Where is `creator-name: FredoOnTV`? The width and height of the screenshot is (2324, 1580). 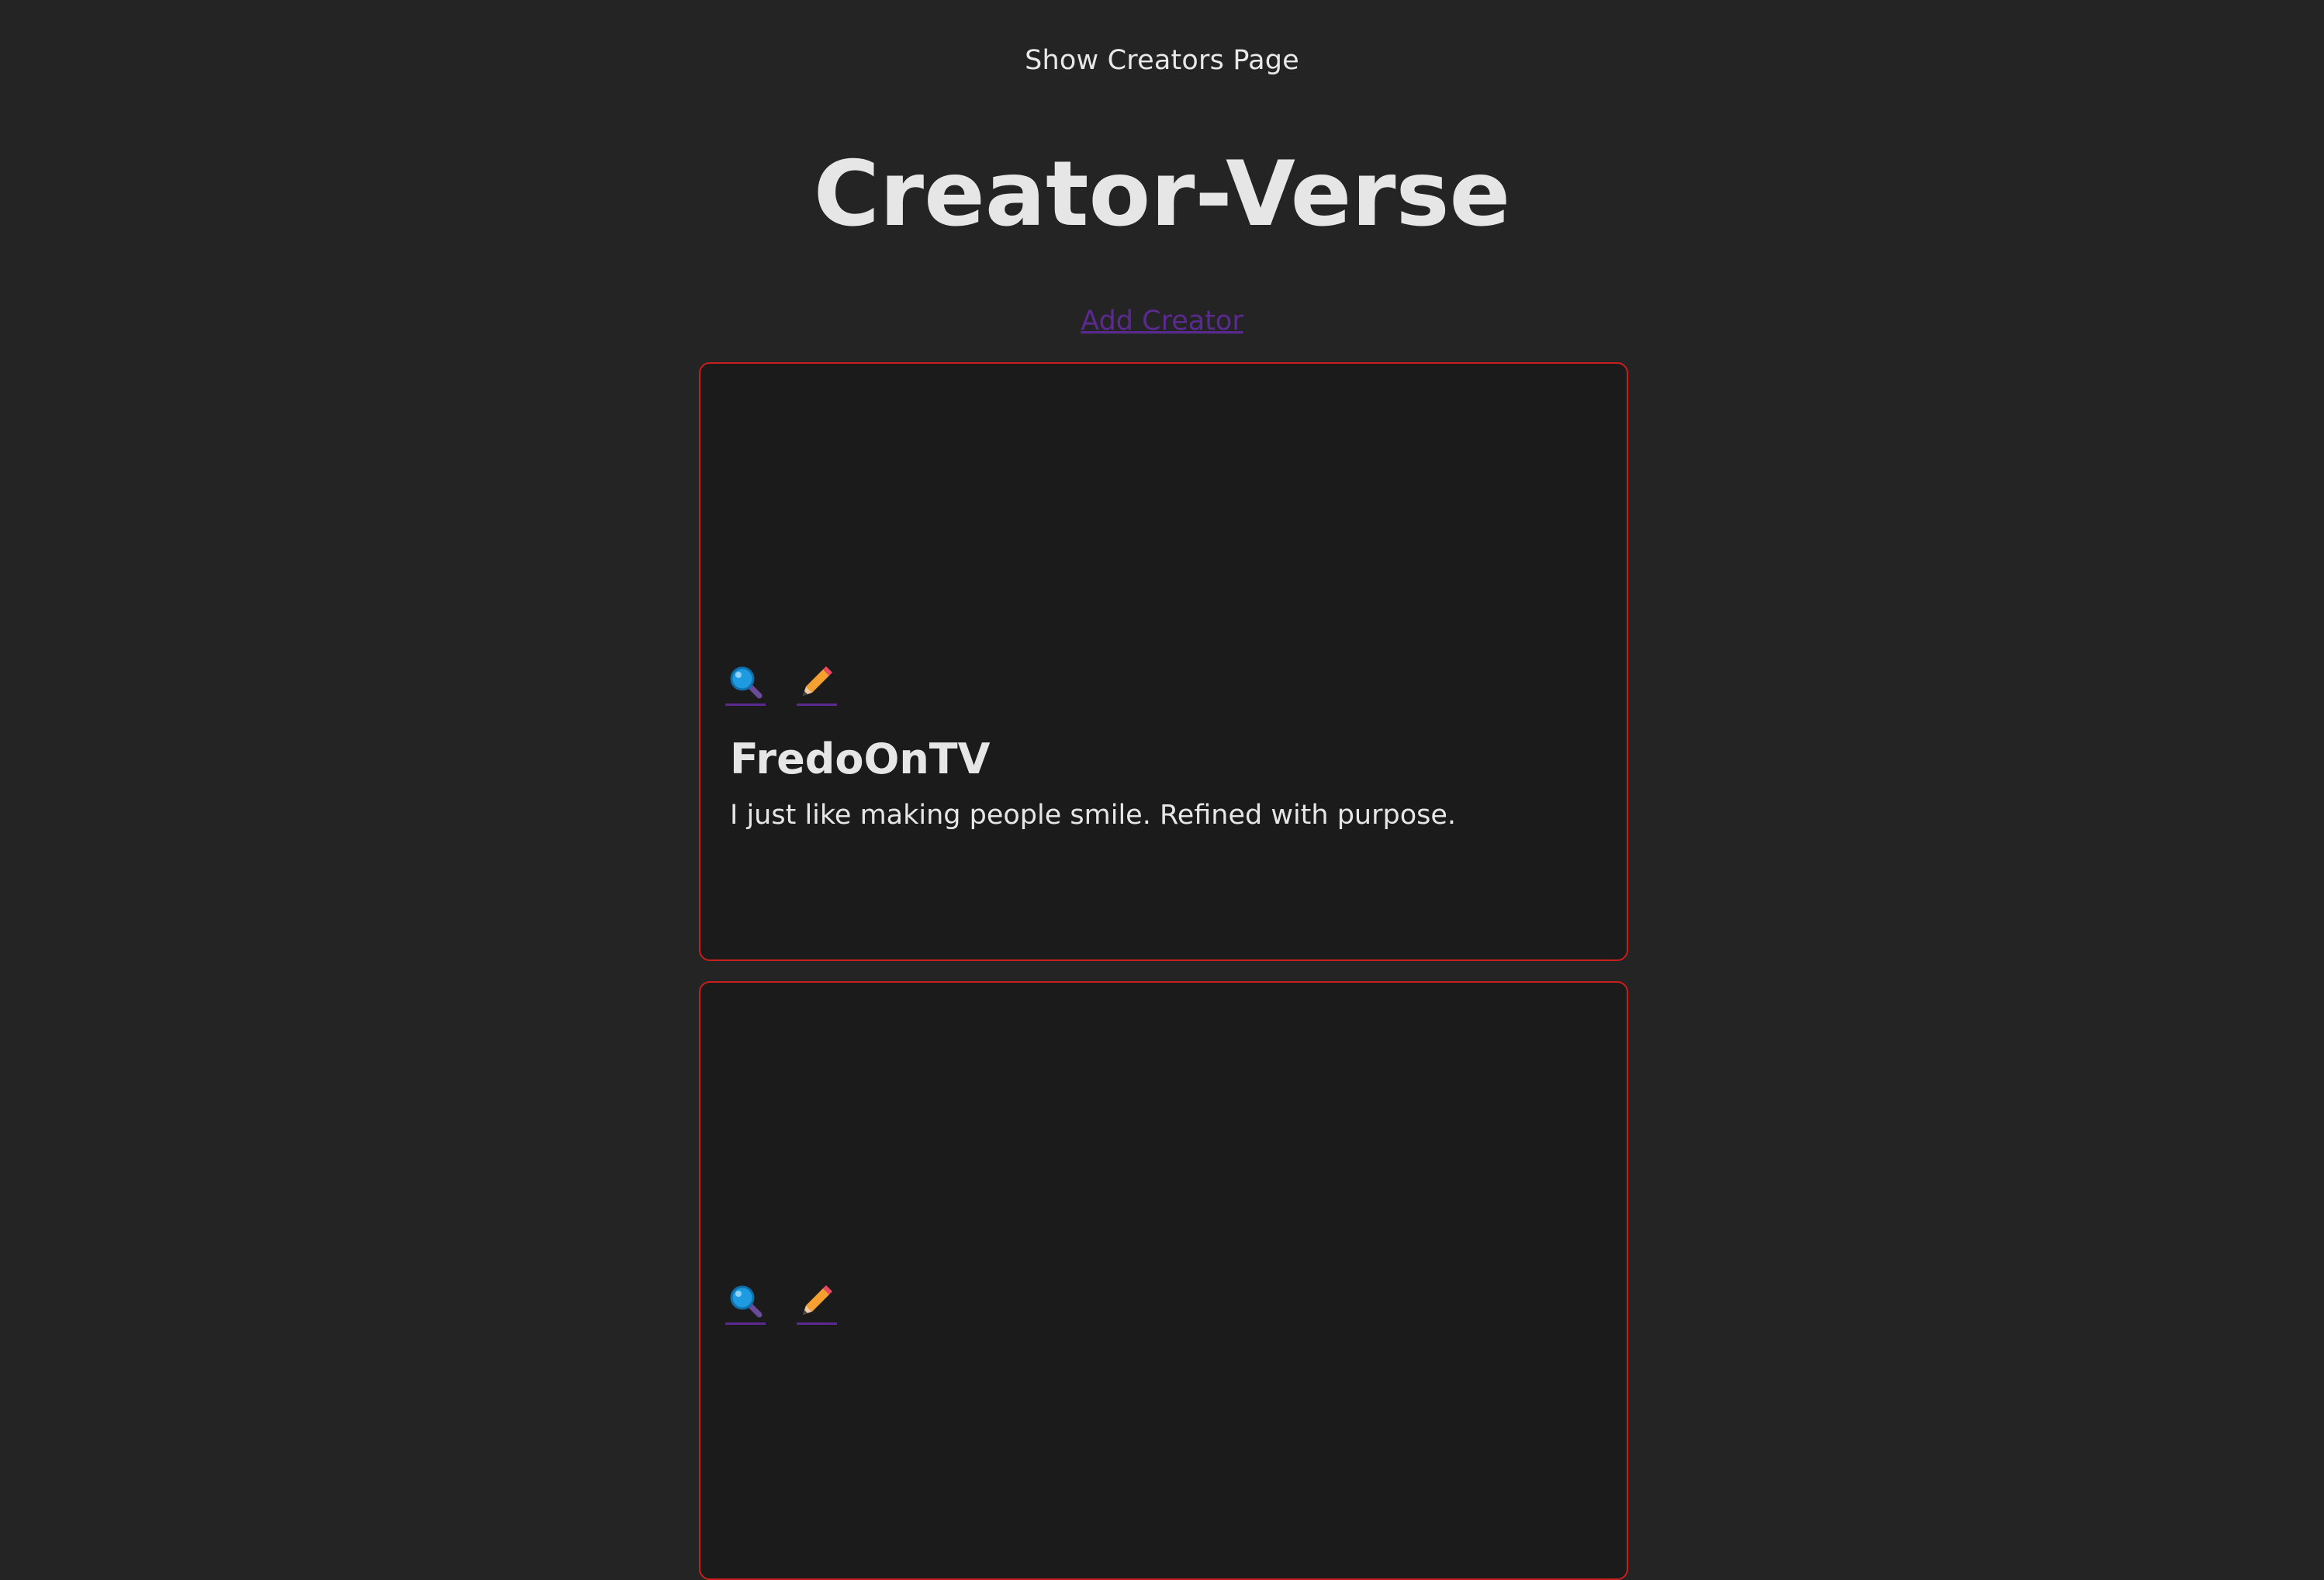 creator-name: FredoOnTV is located at coordinates (861, 759).